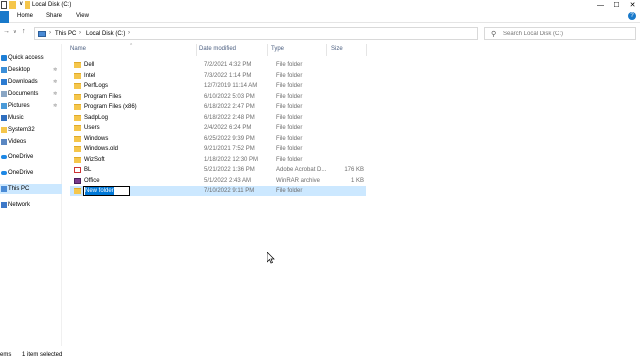  Describe the element at coordinates (6, 31) in the screenshot. I see `forward-icon: →` at that location.